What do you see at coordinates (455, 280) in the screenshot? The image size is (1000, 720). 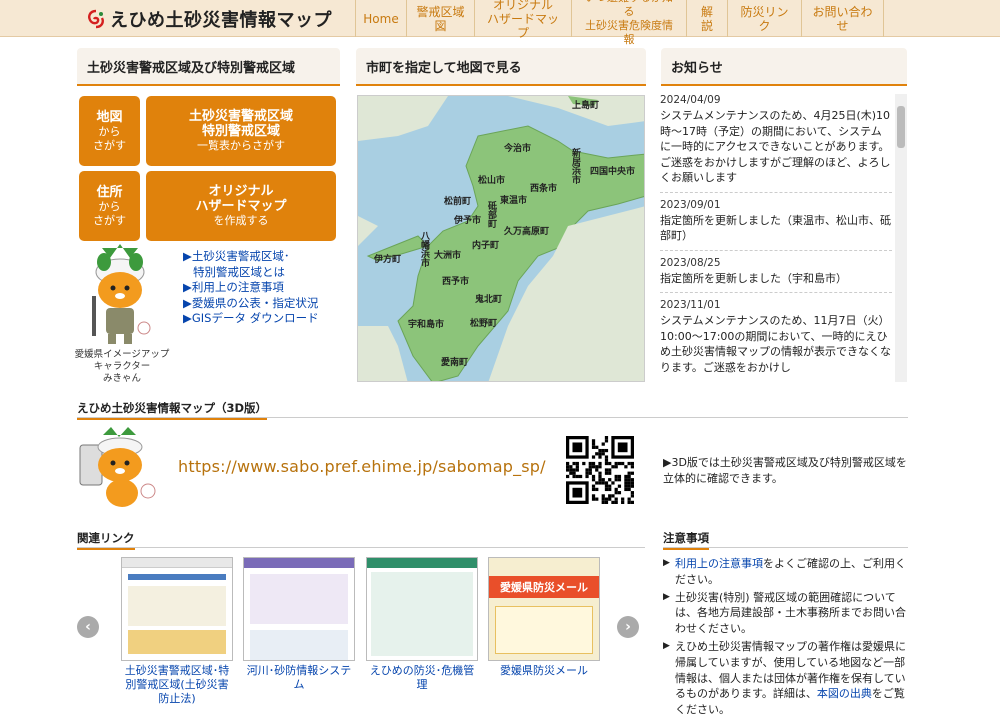 I see `map-label-seiyo: 西予市` at bounding box center [455, 280].